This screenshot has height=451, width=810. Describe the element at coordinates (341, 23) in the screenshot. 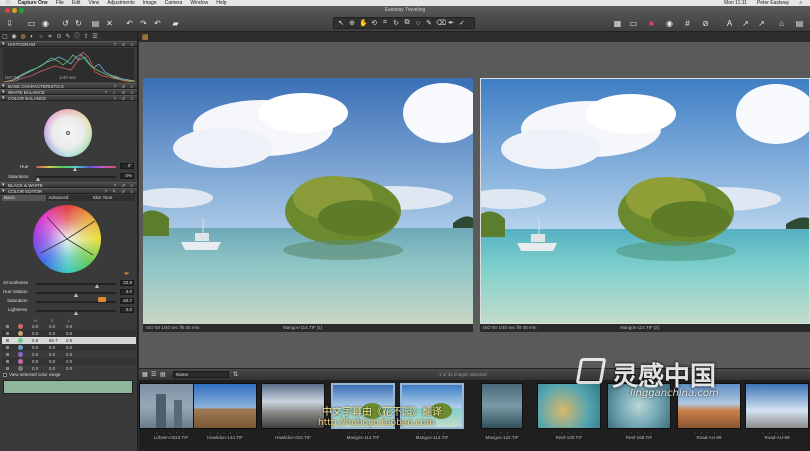

I see `select-icon: ↖` at that location.